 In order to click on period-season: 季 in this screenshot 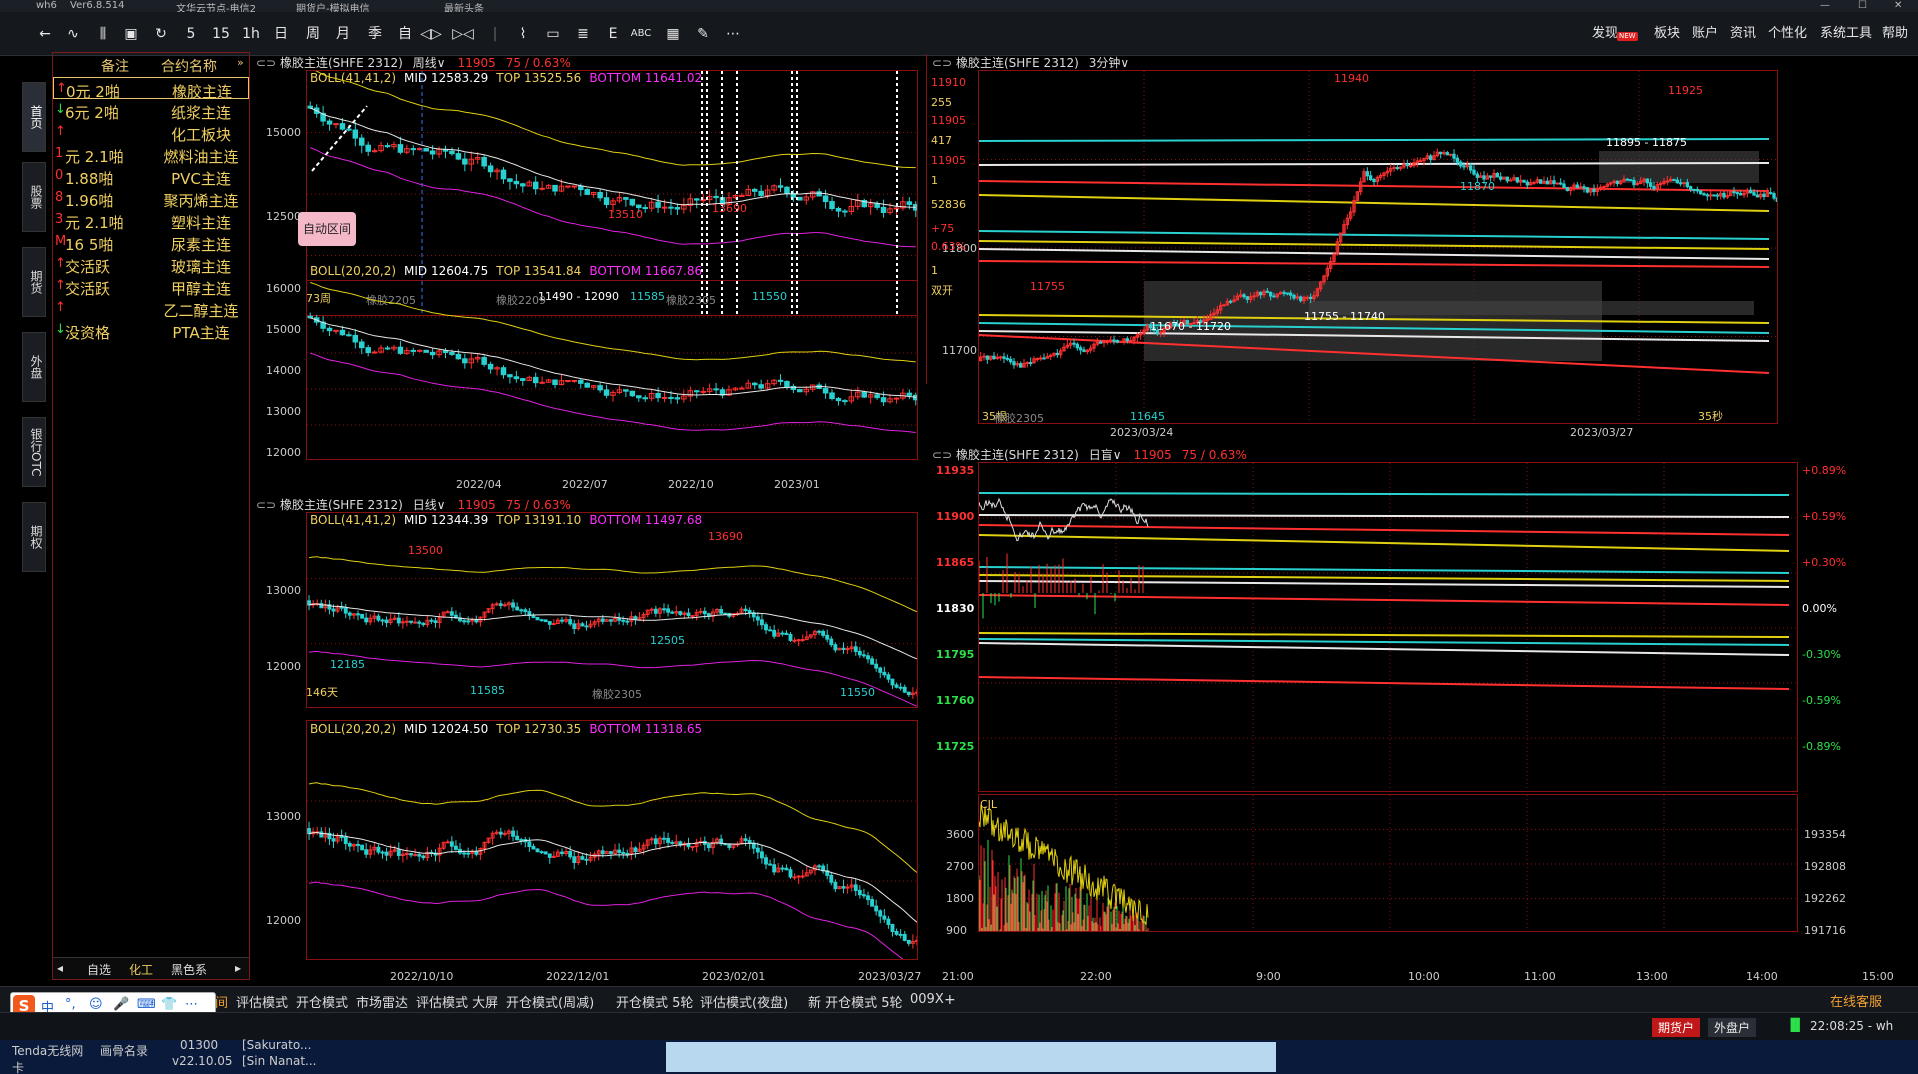, I will do `click(375, 34)`.